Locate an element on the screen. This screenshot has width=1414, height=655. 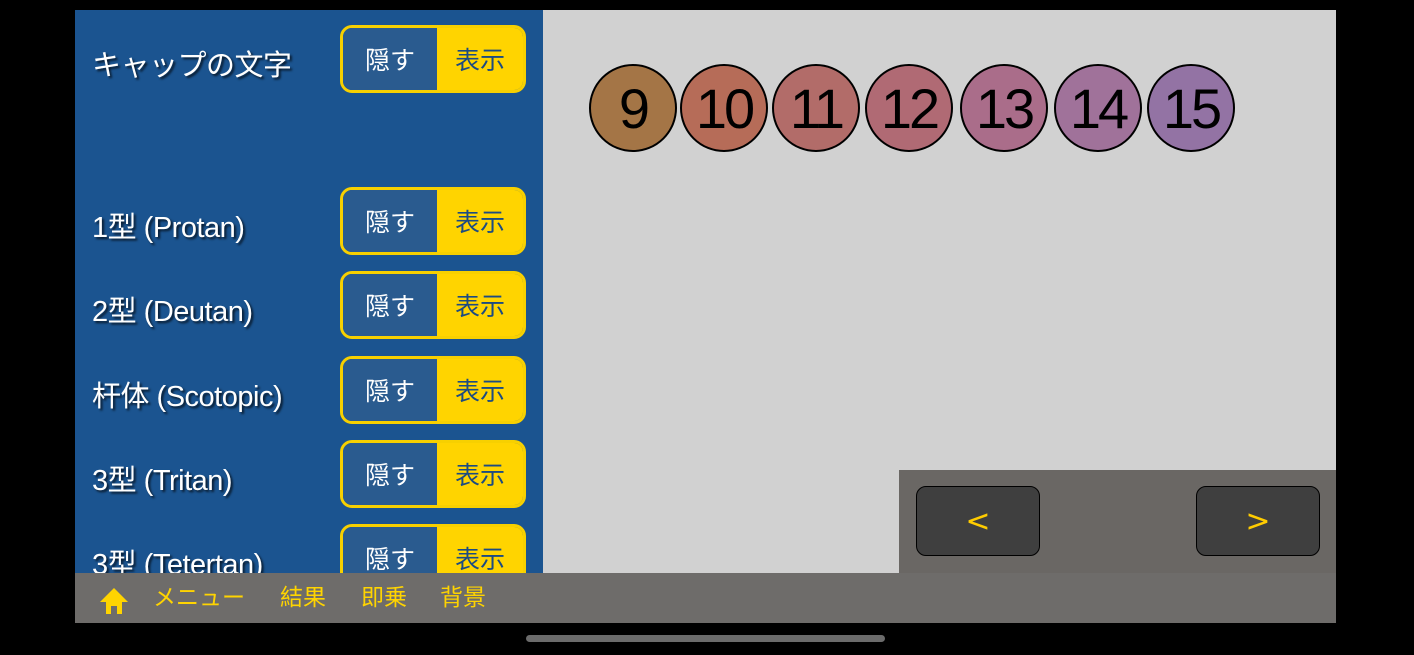
row-label: キャップの文字 is located at coordinates (192, 66).